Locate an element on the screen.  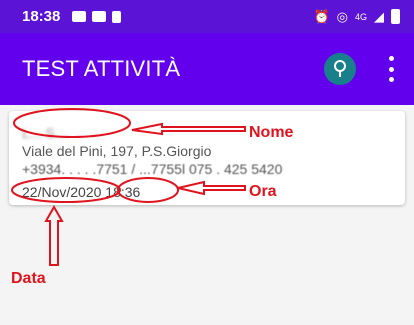
nome-arrow is located at coordinates (188, 129).